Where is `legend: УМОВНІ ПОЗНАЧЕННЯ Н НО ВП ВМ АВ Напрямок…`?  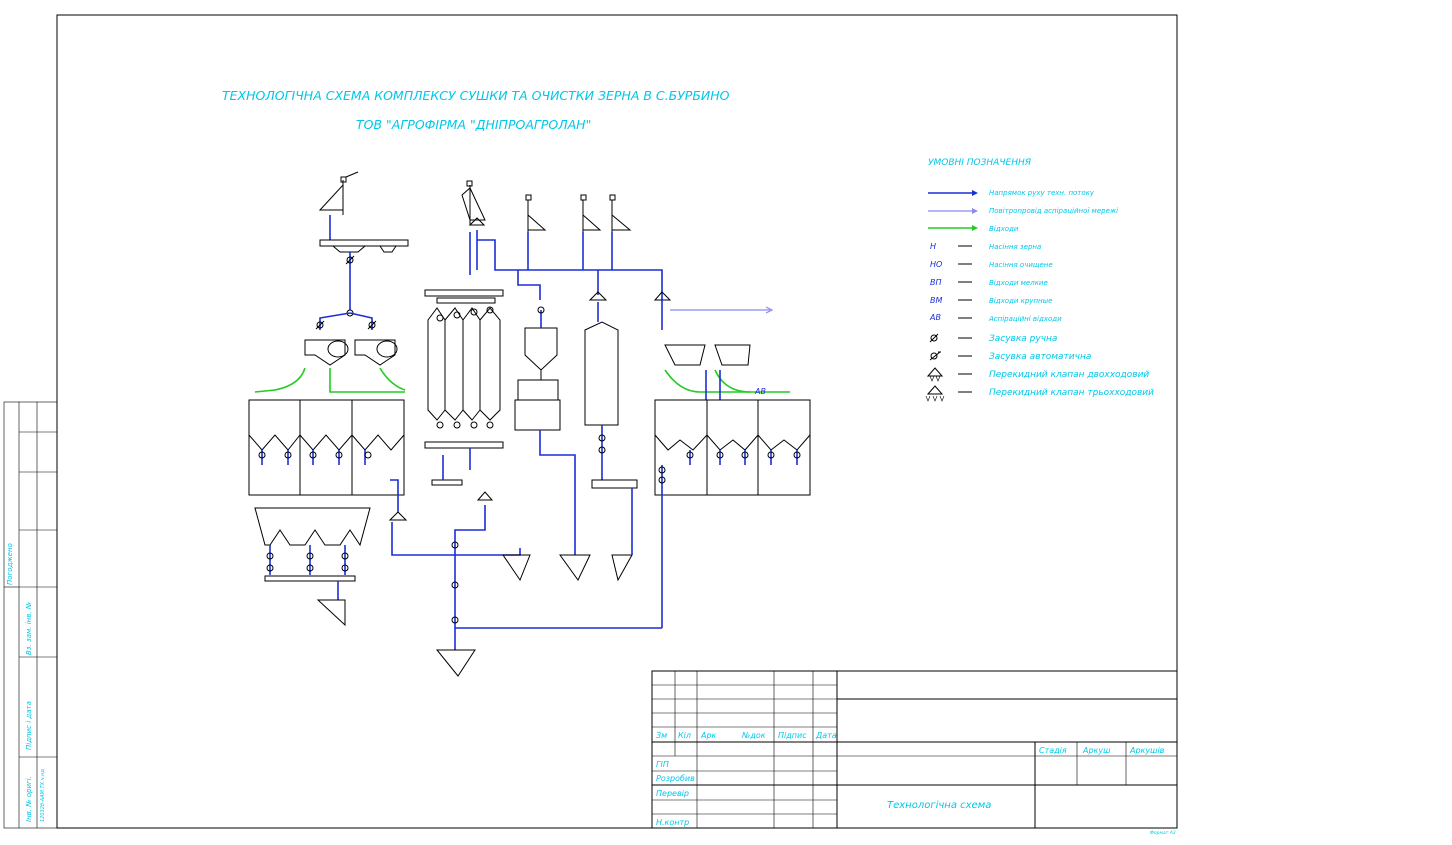 legend: УМОВНІ ПОЗНАЧЕННЯ Н НО ВП ВМ АВ Напрямок… is located at coordinates (1039, 280).